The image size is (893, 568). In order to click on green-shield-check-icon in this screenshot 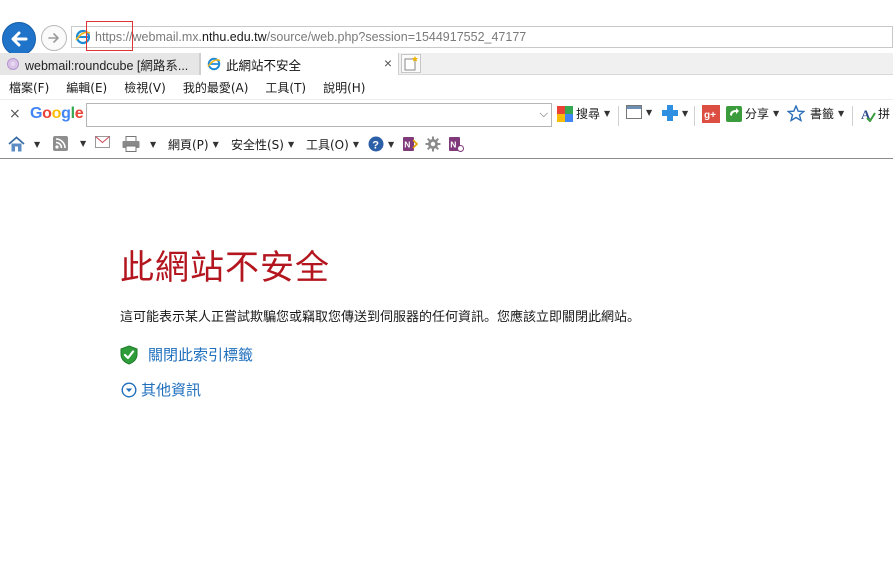, I will do `click(129, 354)`.